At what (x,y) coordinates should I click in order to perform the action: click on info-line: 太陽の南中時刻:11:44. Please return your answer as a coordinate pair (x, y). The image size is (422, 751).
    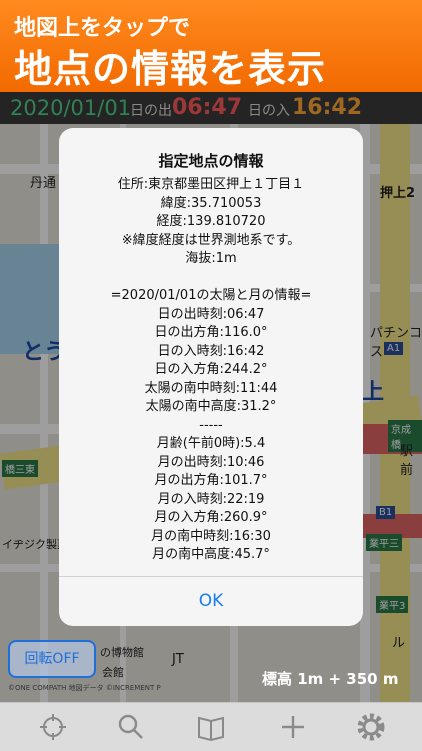
    Looking at the image, I should click on (211, 388).